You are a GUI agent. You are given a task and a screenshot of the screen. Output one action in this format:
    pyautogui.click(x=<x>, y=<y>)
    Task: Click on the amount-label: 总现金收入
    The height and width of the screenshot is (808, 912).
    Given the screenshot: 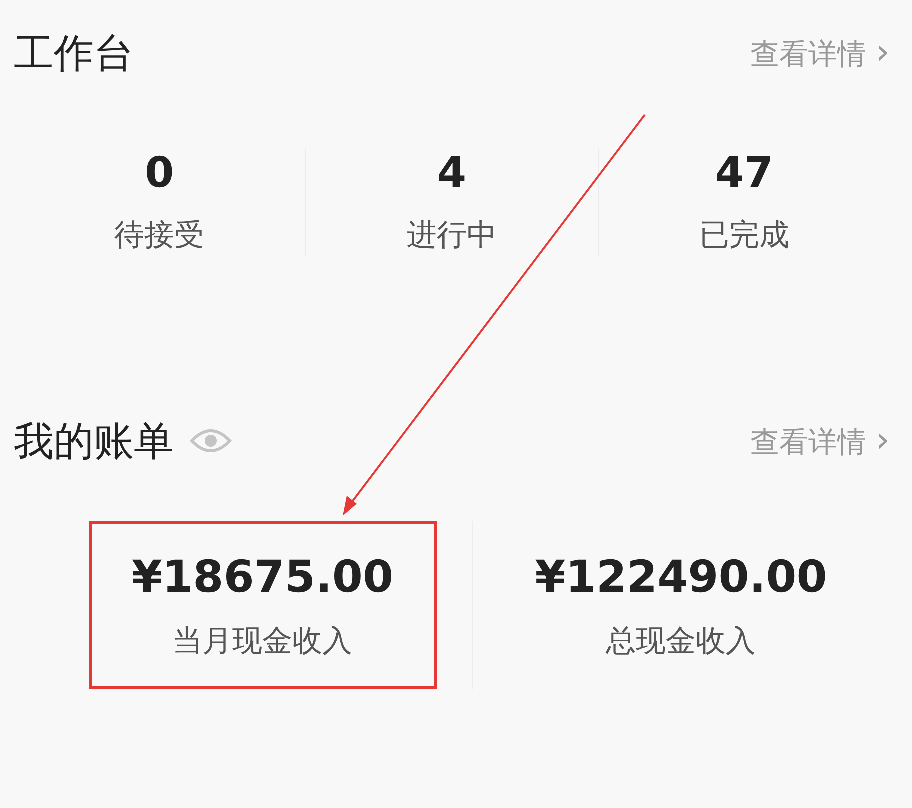 What is the action you would take?
    pyautogui.click(x=681, y=642)
    